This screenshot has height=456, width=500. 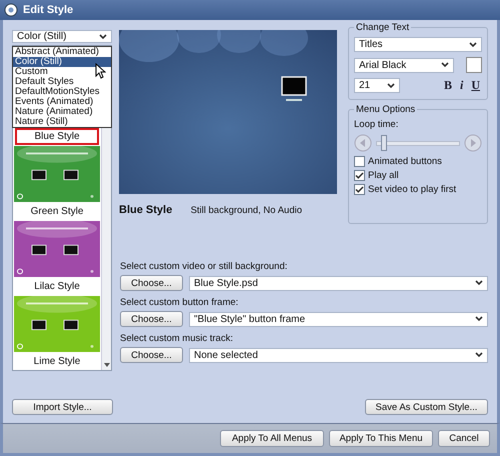 I want to click on style-name: Lime Style, so click(x=57, y=361).